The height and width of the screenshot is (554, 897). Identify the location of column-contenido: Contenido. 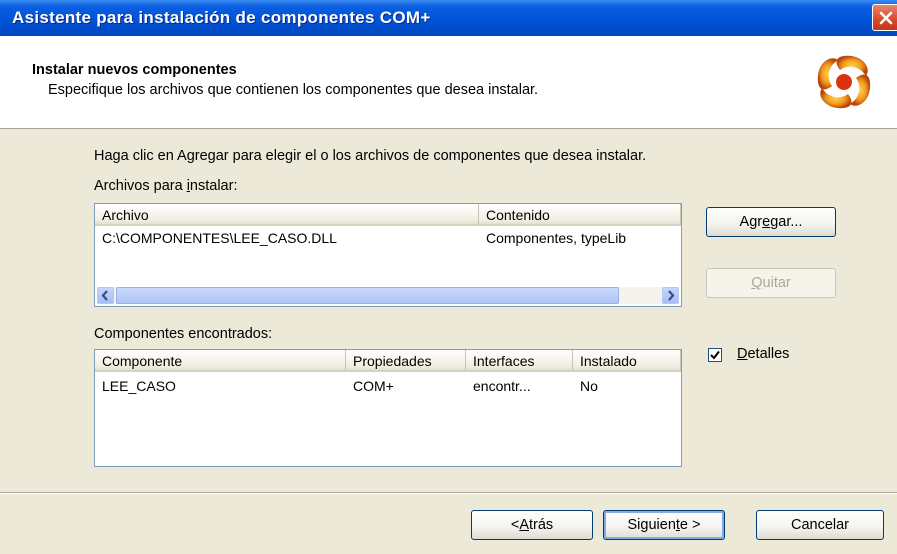
(580, 215).